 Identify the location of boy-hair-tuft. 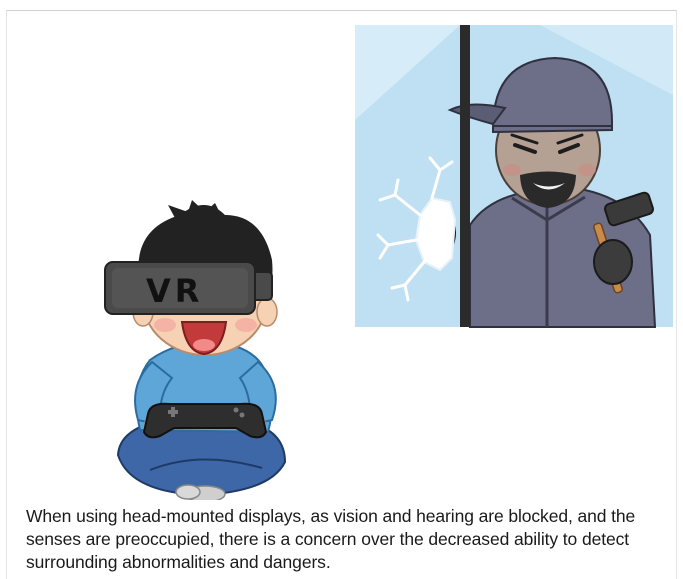
(195, 209).